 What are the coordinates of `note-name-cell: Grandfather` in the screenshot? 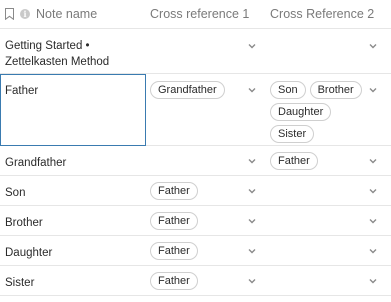 It's located at (70, 163).